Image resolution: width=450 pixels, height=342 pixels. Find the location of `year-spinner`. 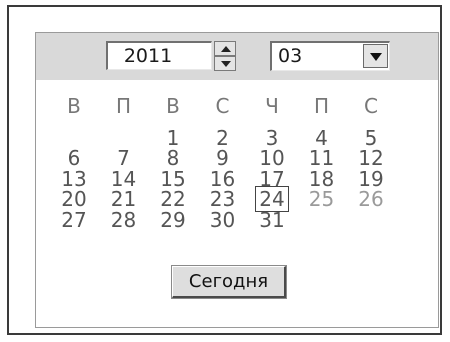

year-spinner is located at coordinates (225, 56).